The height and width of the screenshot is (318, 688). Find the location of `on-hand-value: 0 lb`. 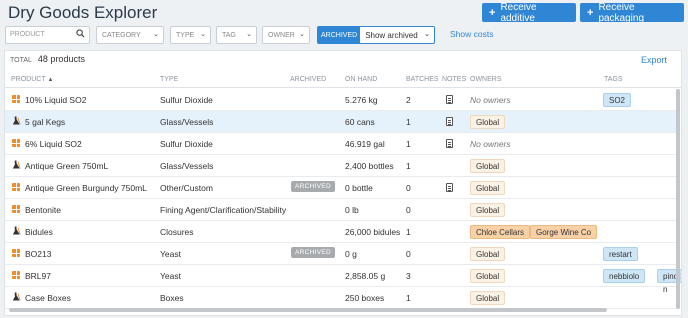

on-hand-value: 0 lb is located at coordinates (352, 210).